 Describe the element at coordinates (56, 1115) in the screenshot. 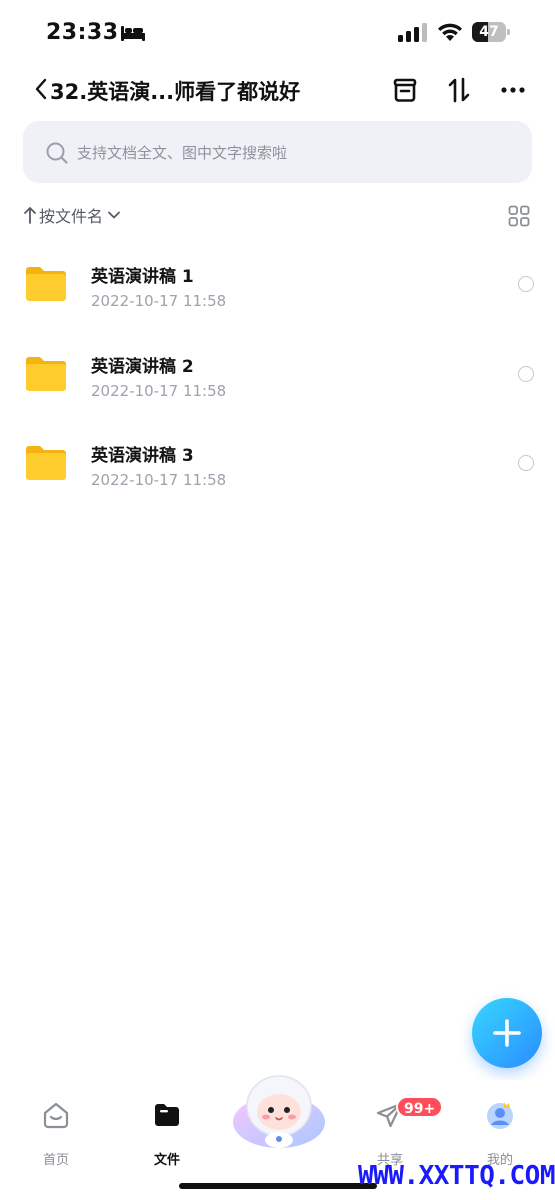

I see `home-icon` at that location.